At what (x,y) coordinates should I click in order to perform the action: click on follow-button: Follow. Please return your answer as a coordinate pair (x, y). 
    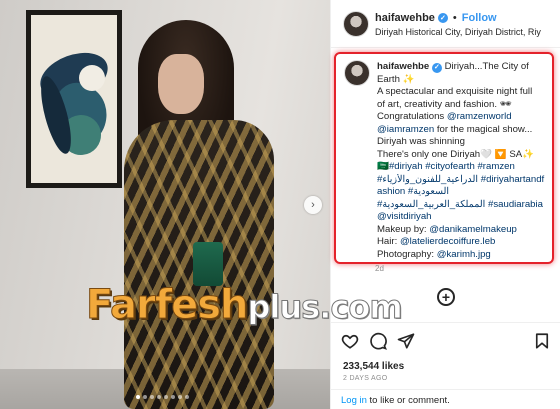
    Looking at the image, I should click on (479, 18).